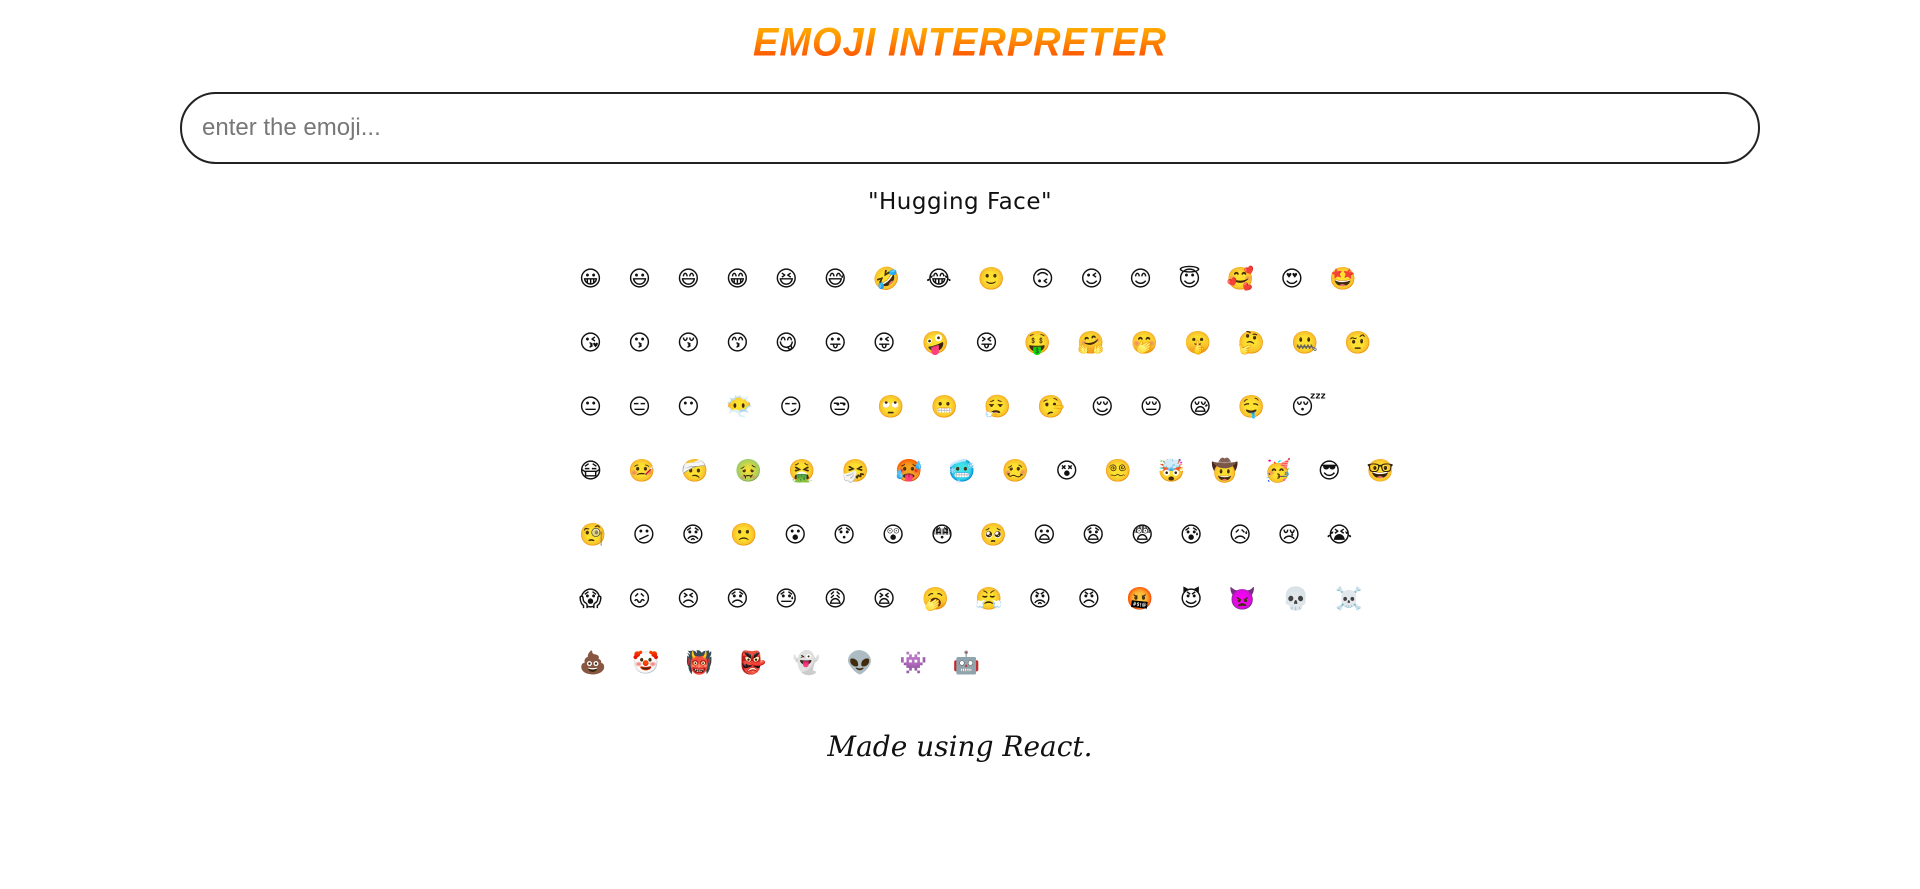  What do you see at coordinates (1304, 344) in the screenshot?
I see `emoji-item: 🤐` at bounding box center [1304, 344].